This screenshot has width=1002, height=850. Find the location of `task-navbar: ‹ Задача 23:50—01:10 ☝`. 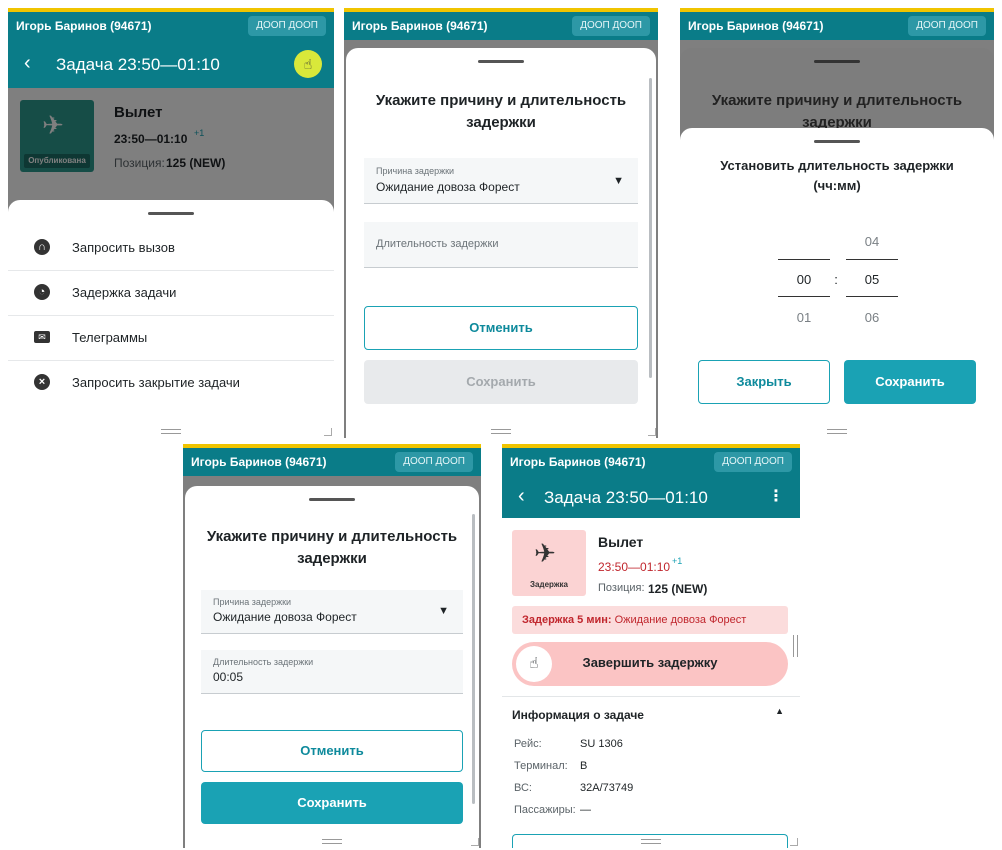

task-navbar: ‹ Задача 23:50—01:10 ☝ is located at coordinates (171, 64).